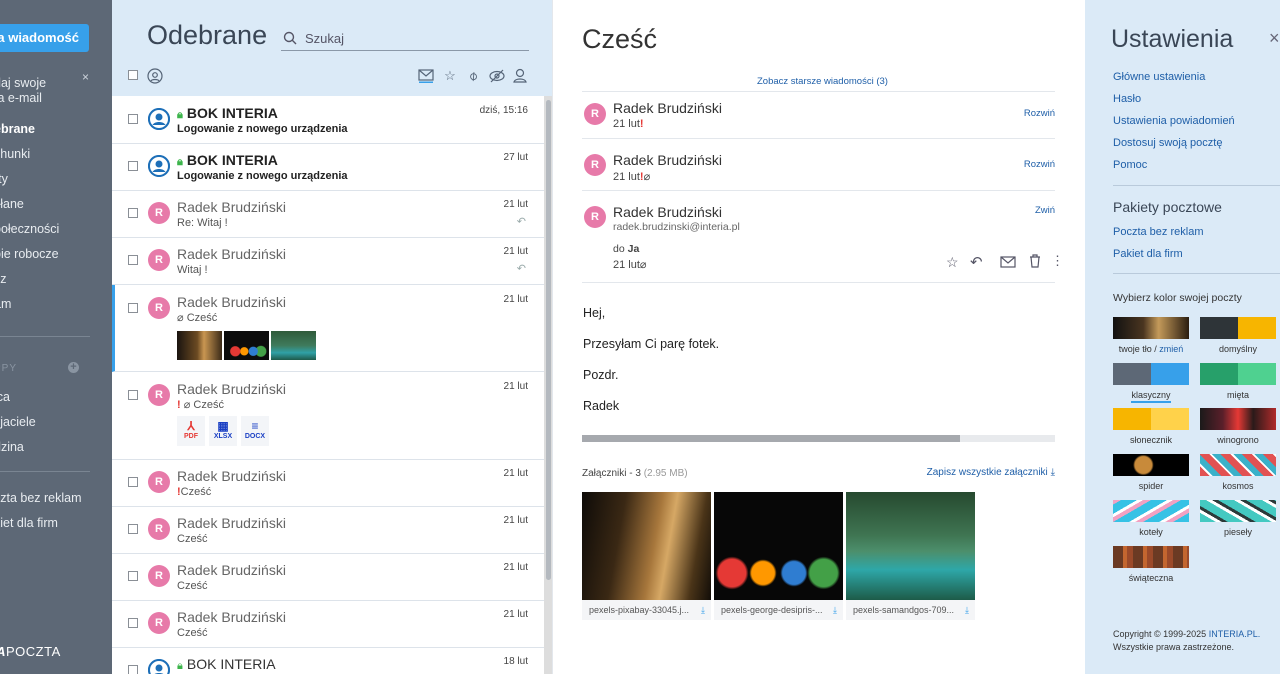 The width and height of the screenshot is (1280, 674). What do you see at coordinates (1127, 99) in the screenshot?
I see `settings-link-password: Hasło` at bounding box center [1127, 99].